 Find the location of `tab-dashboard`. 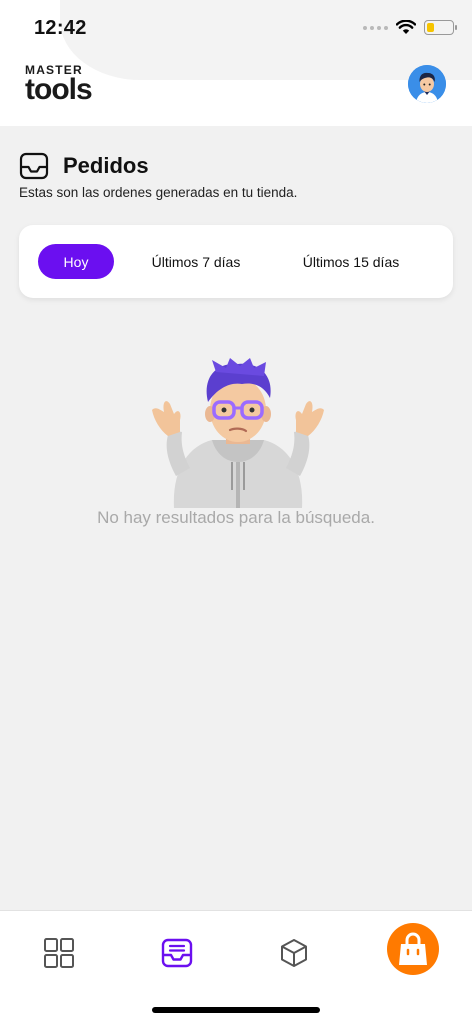

tab-dashboard is located at coordinates (59, 953).